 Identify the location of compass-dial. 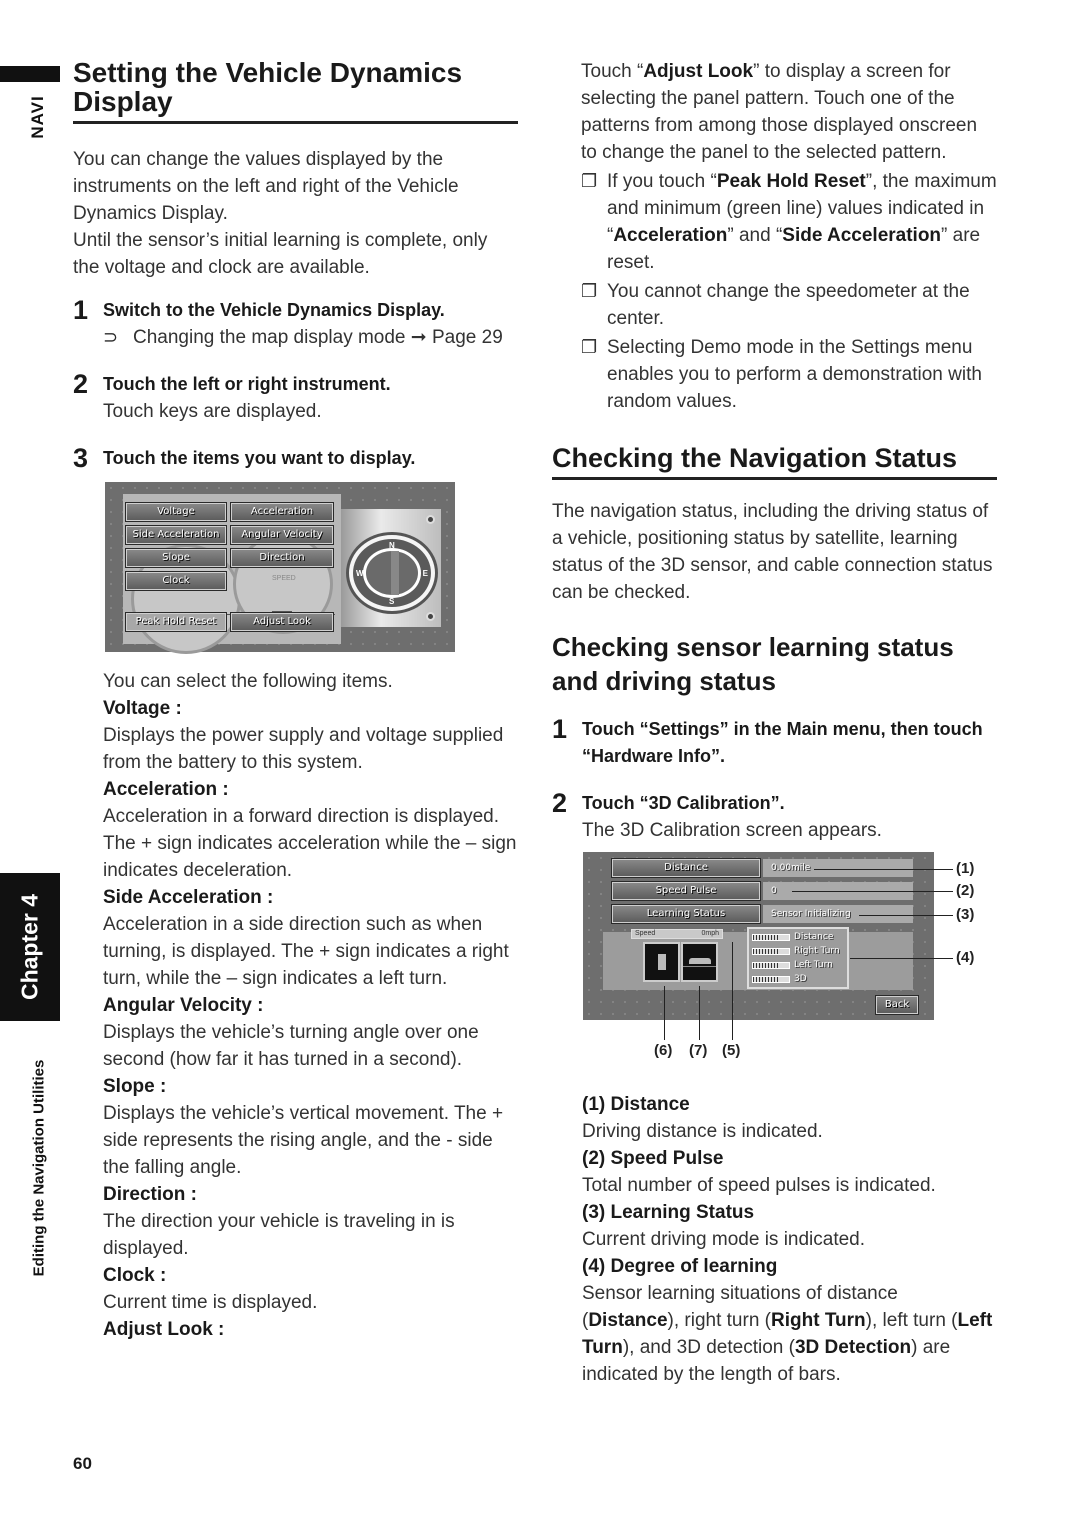
(392, 573).